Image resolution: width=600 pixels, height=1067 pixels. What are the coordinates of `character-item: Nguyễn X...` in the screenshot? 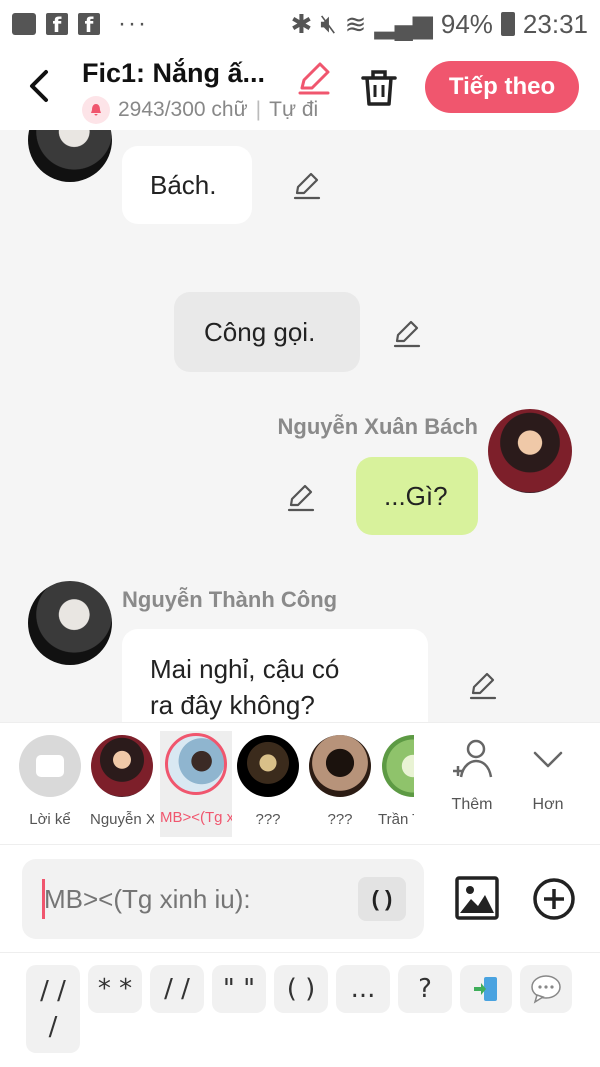 It's located at (122, 781).